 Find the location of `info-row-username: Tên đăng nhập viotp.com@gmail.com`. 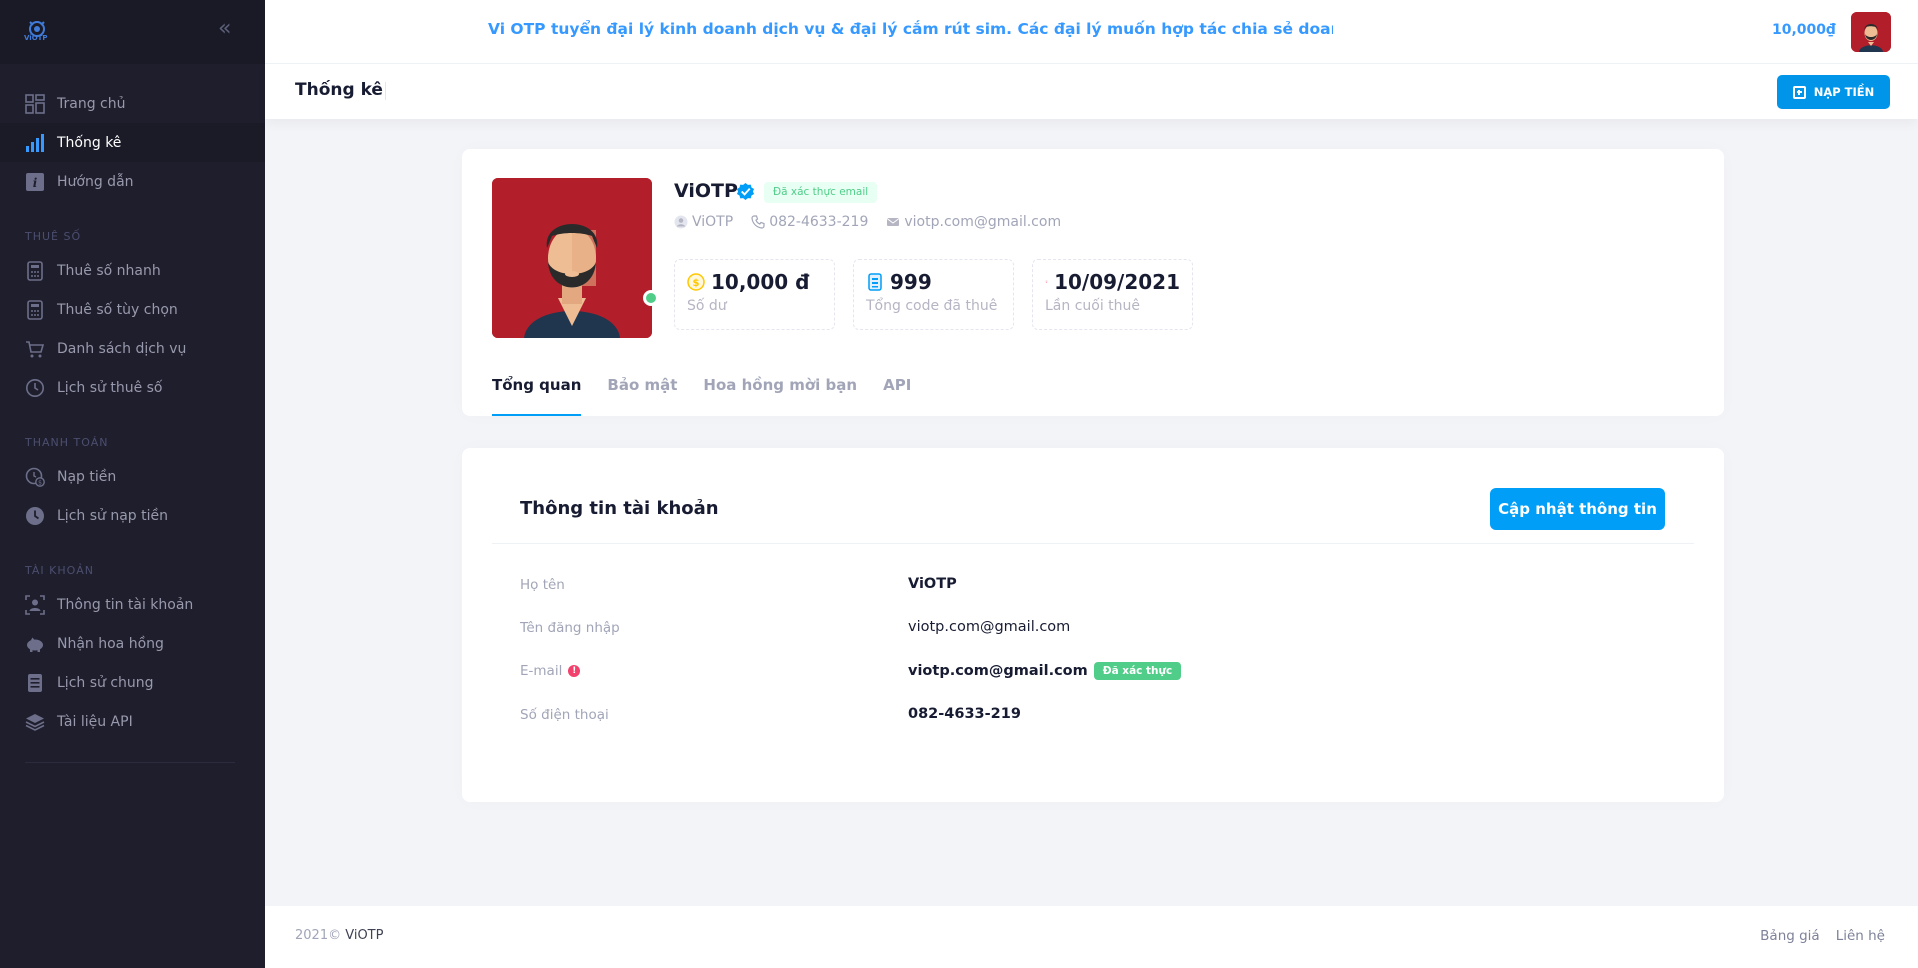

info-row-username: Tên đăng nhập viotp.com@gmail.com is located at coordinates (1095, 629).